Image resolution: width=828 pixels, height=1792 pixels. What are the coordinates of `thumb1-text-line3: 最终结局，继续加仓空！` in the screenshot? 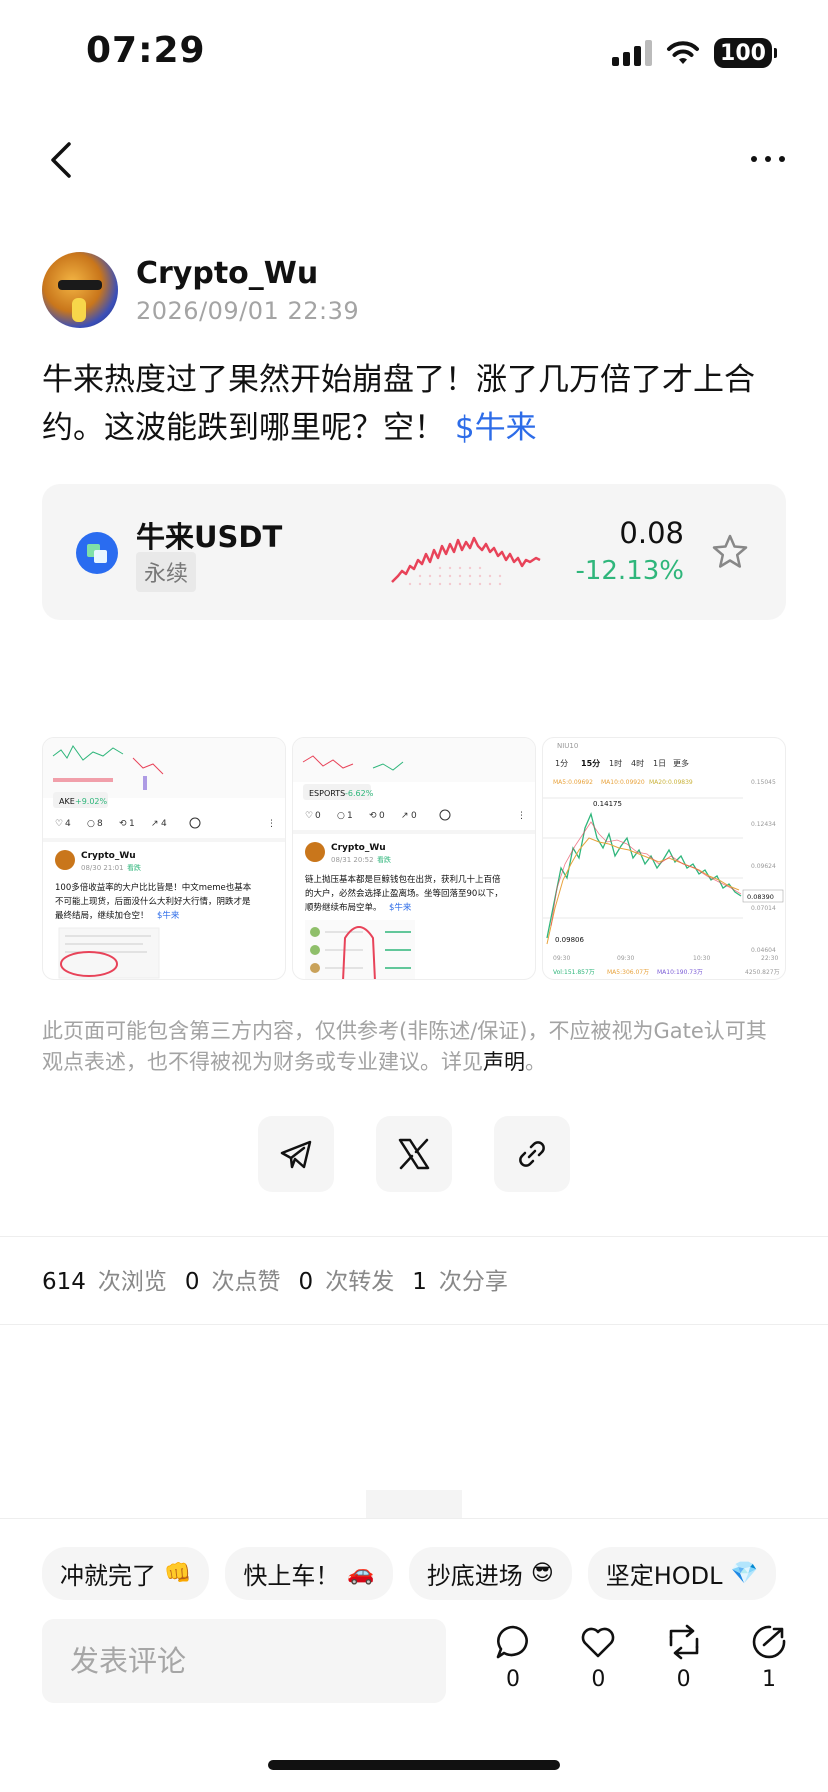 It's located at (102, 915).